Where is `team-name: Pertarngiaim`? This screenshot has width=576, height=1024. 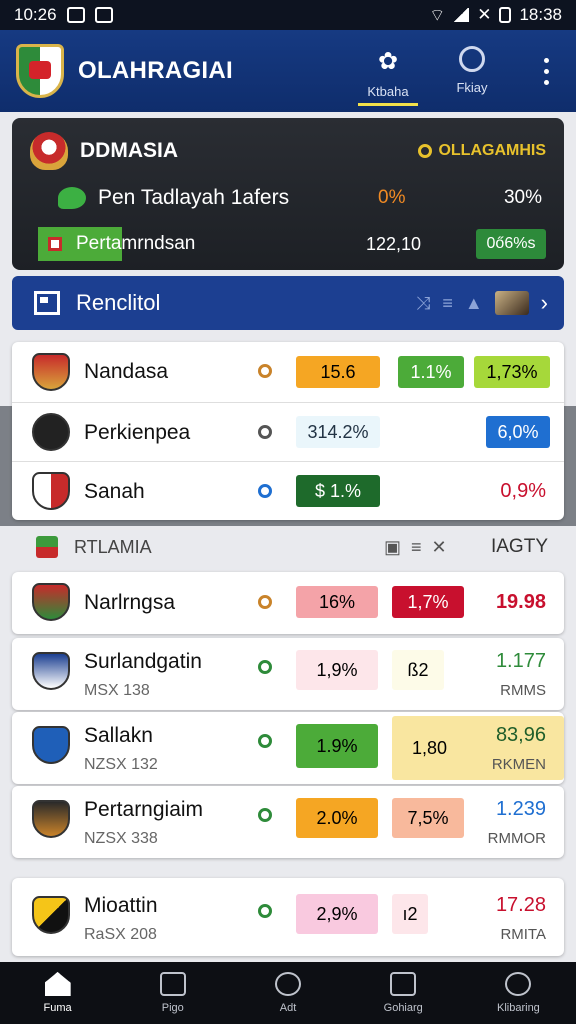
team-name: Pertarngiaim is located at coordinates (144, 809).